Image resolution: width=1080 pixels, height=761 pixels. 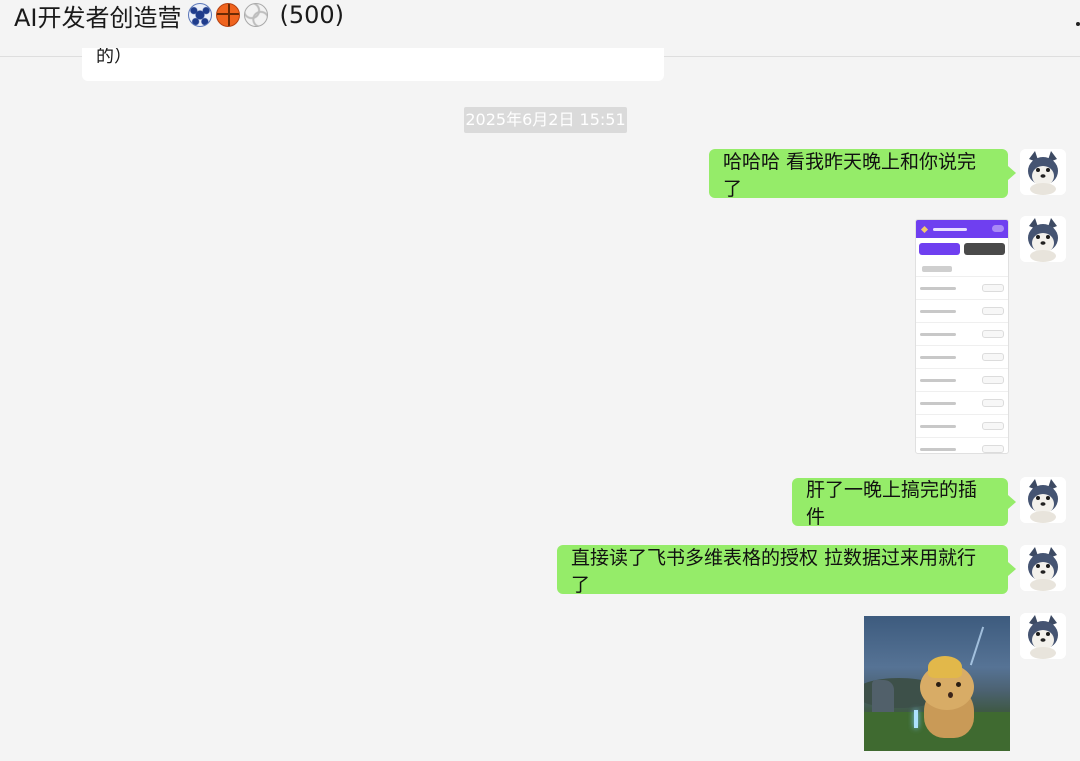 I want to click on cat-gif-thumbnail, so click(x=937, y=683).